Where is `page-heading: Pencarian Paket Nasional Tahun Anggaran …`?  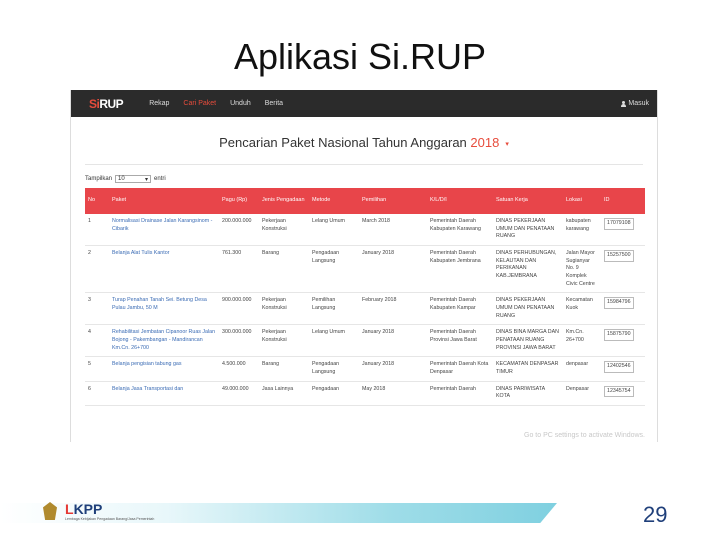 page-heading: Pencarian Paket Nasional Tahun Anggaran … is located at coordinates (364, 142).